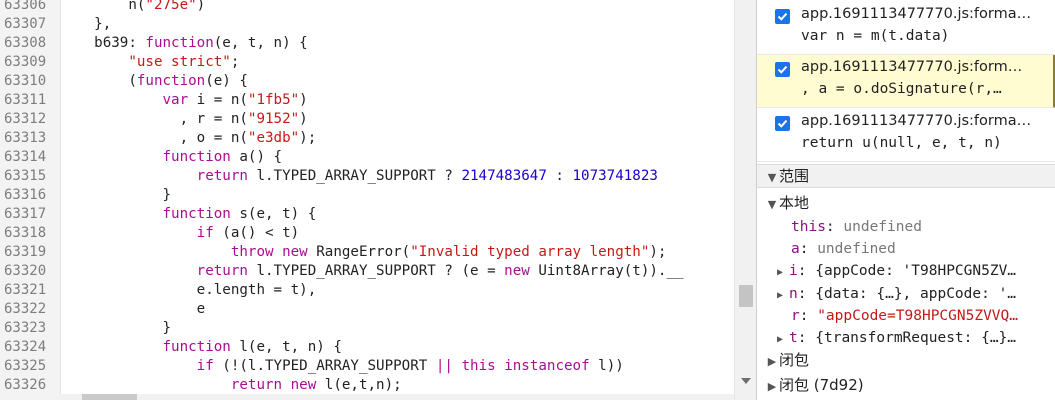  What do you see at coordinates (658, 252) in the screenshot?
I see `code-token: );` at bounding box center [658, 252].